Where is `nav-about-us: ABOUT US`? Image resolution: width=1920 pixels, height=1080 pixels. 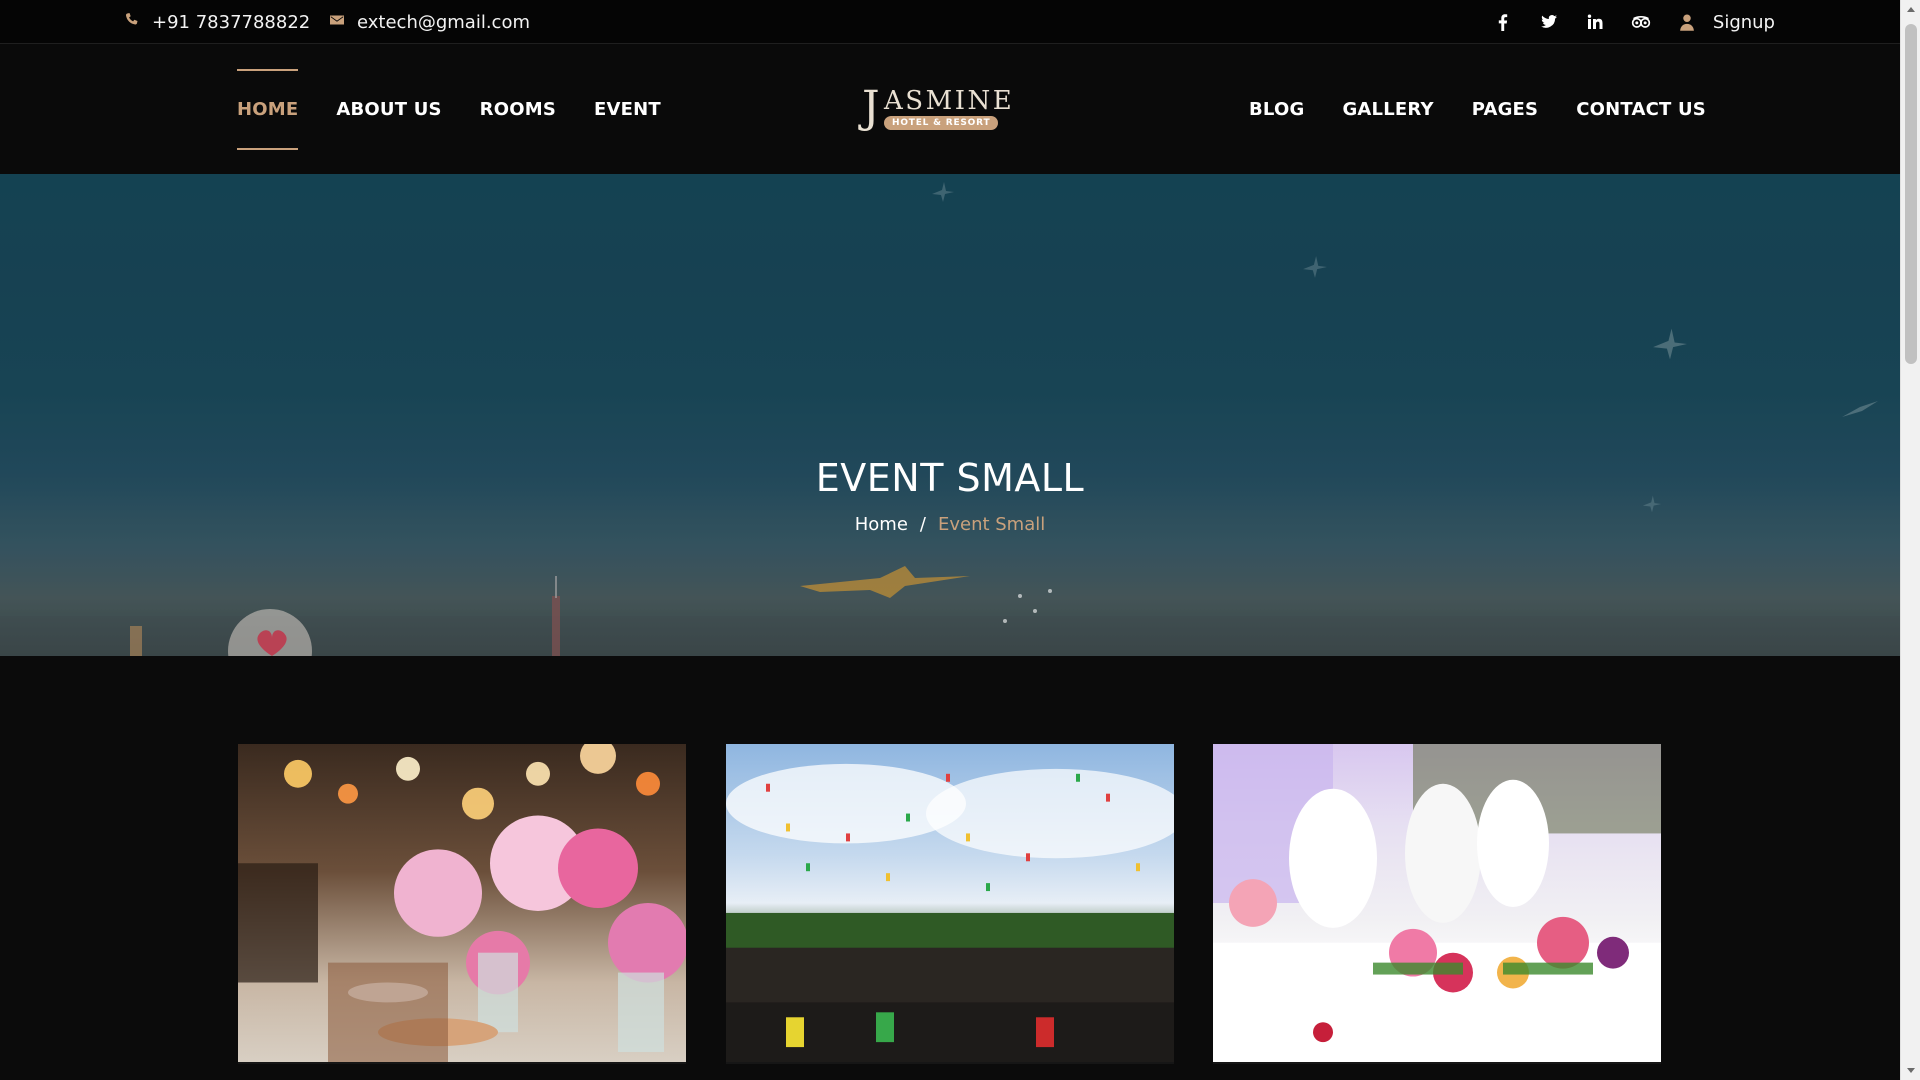 nav-about-us: ABOUT US is located at coordinates (388, 109).